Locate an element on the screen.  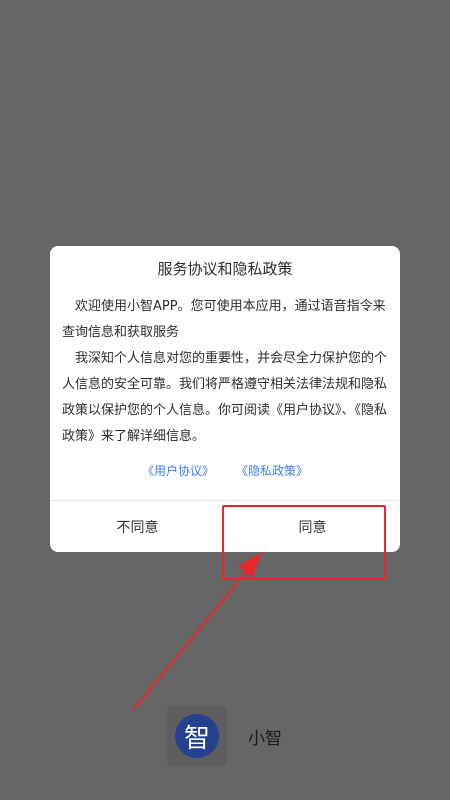
dialog-title: 服务协议和隐私政策 is located at coordinates (225, 269).